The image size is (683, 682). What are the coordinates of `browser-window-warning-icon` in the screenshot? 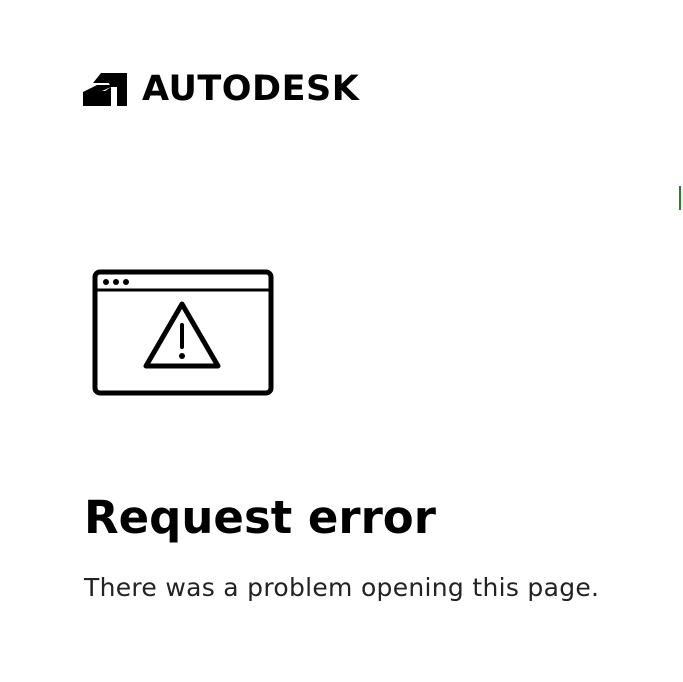 It's located at (183, 332).